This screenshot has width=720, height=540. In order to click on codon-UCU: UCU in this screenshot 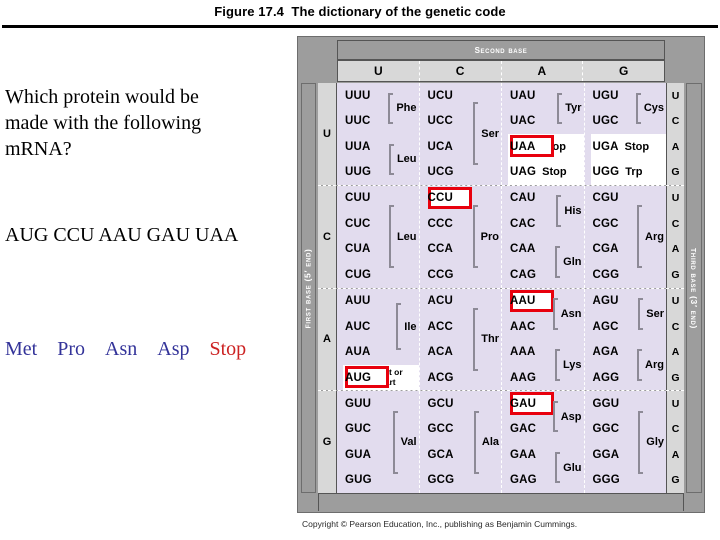, I will do `click(440, 95)`.